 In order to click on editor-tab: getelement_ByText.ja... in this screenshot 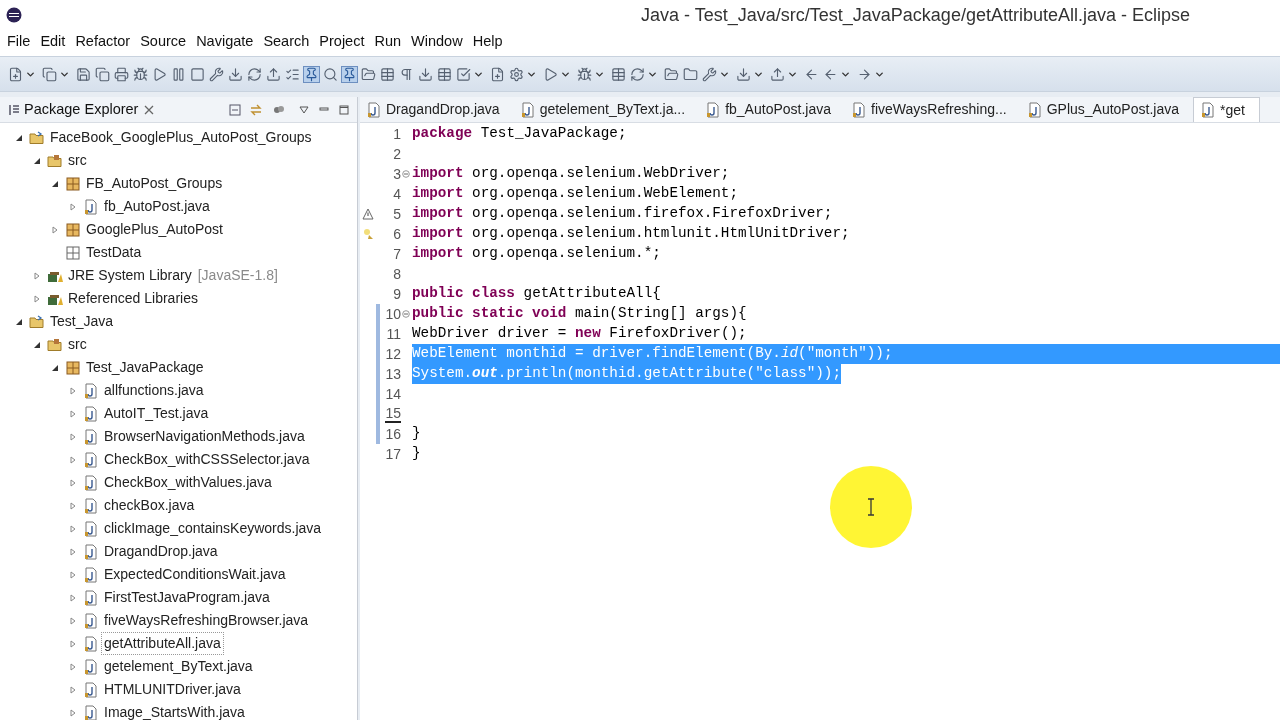, I will do `click(606, 109)`.